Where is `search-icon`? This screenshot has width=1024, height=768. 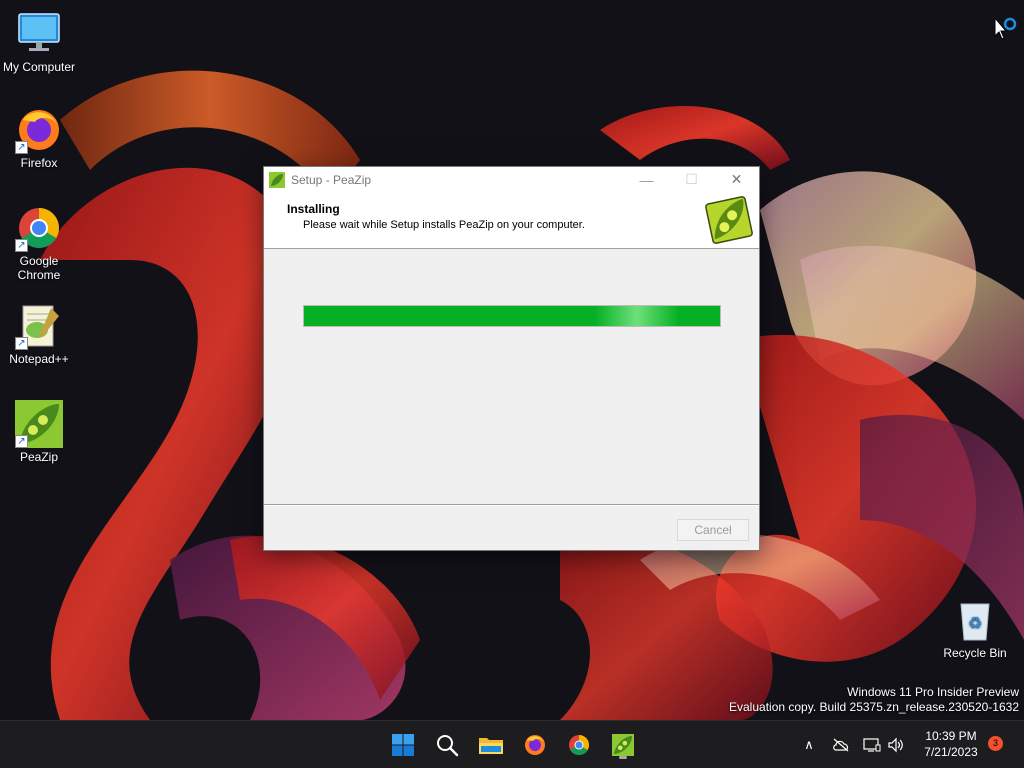 search-icon is located at coordinates (448, 746).